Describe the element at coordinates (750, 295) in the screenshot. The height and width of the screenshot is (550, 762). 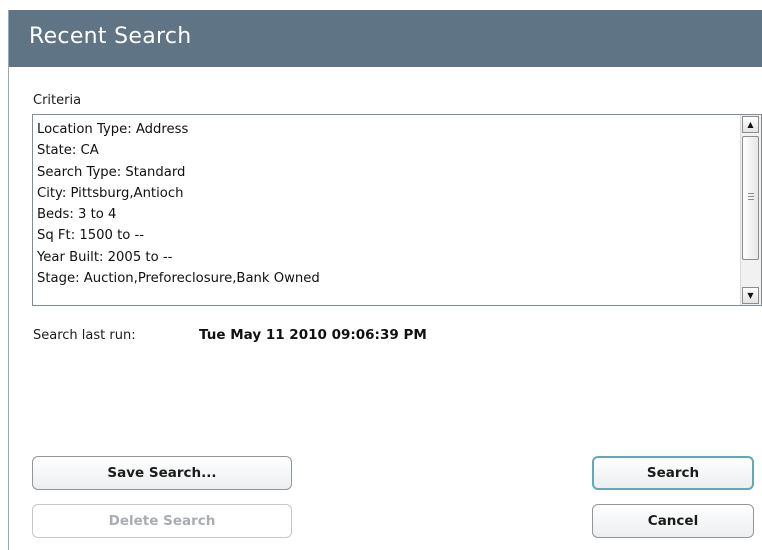
I see `scroll-down-arrow-icon: ▼` at that location.